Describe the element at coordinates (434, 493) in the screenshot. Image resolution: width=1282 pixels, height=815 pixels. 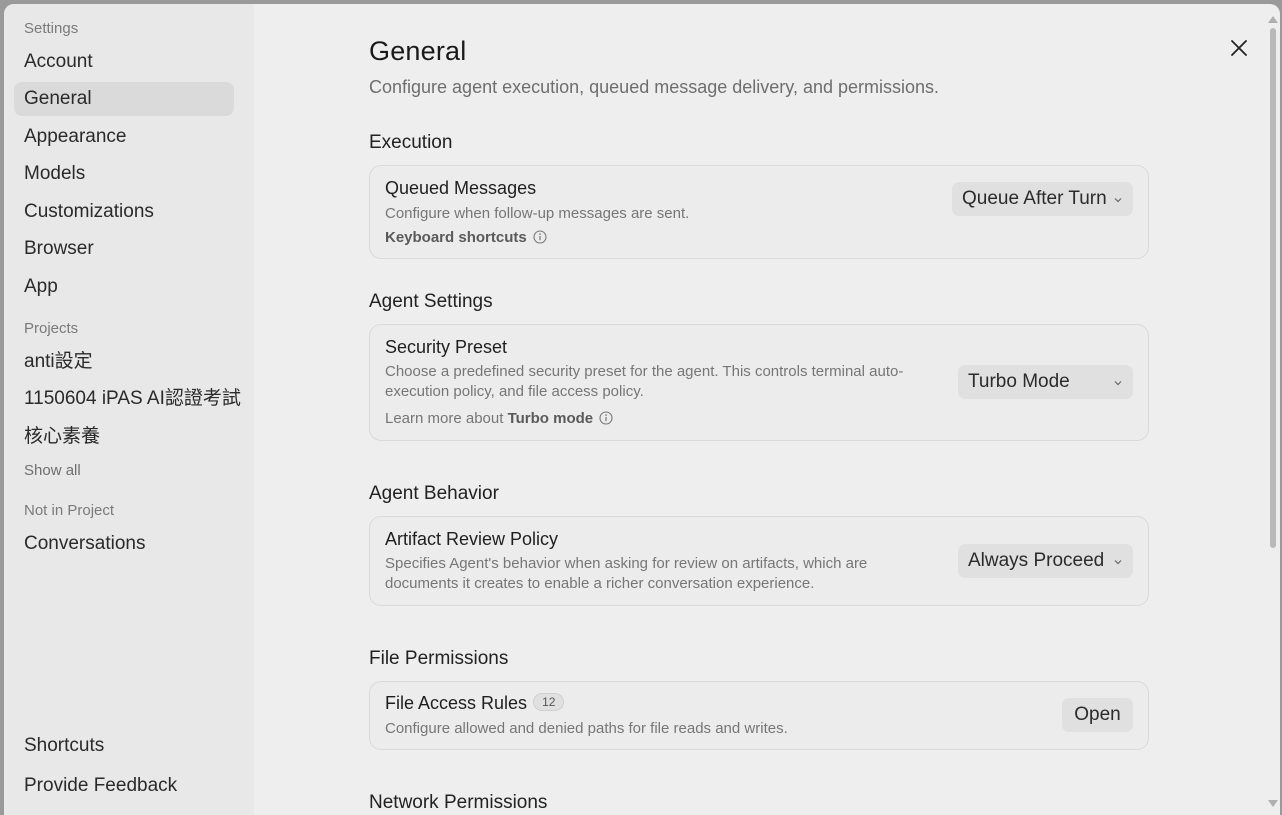
I see `section-heading-agent-behavior: Agent Behavior` at that location.